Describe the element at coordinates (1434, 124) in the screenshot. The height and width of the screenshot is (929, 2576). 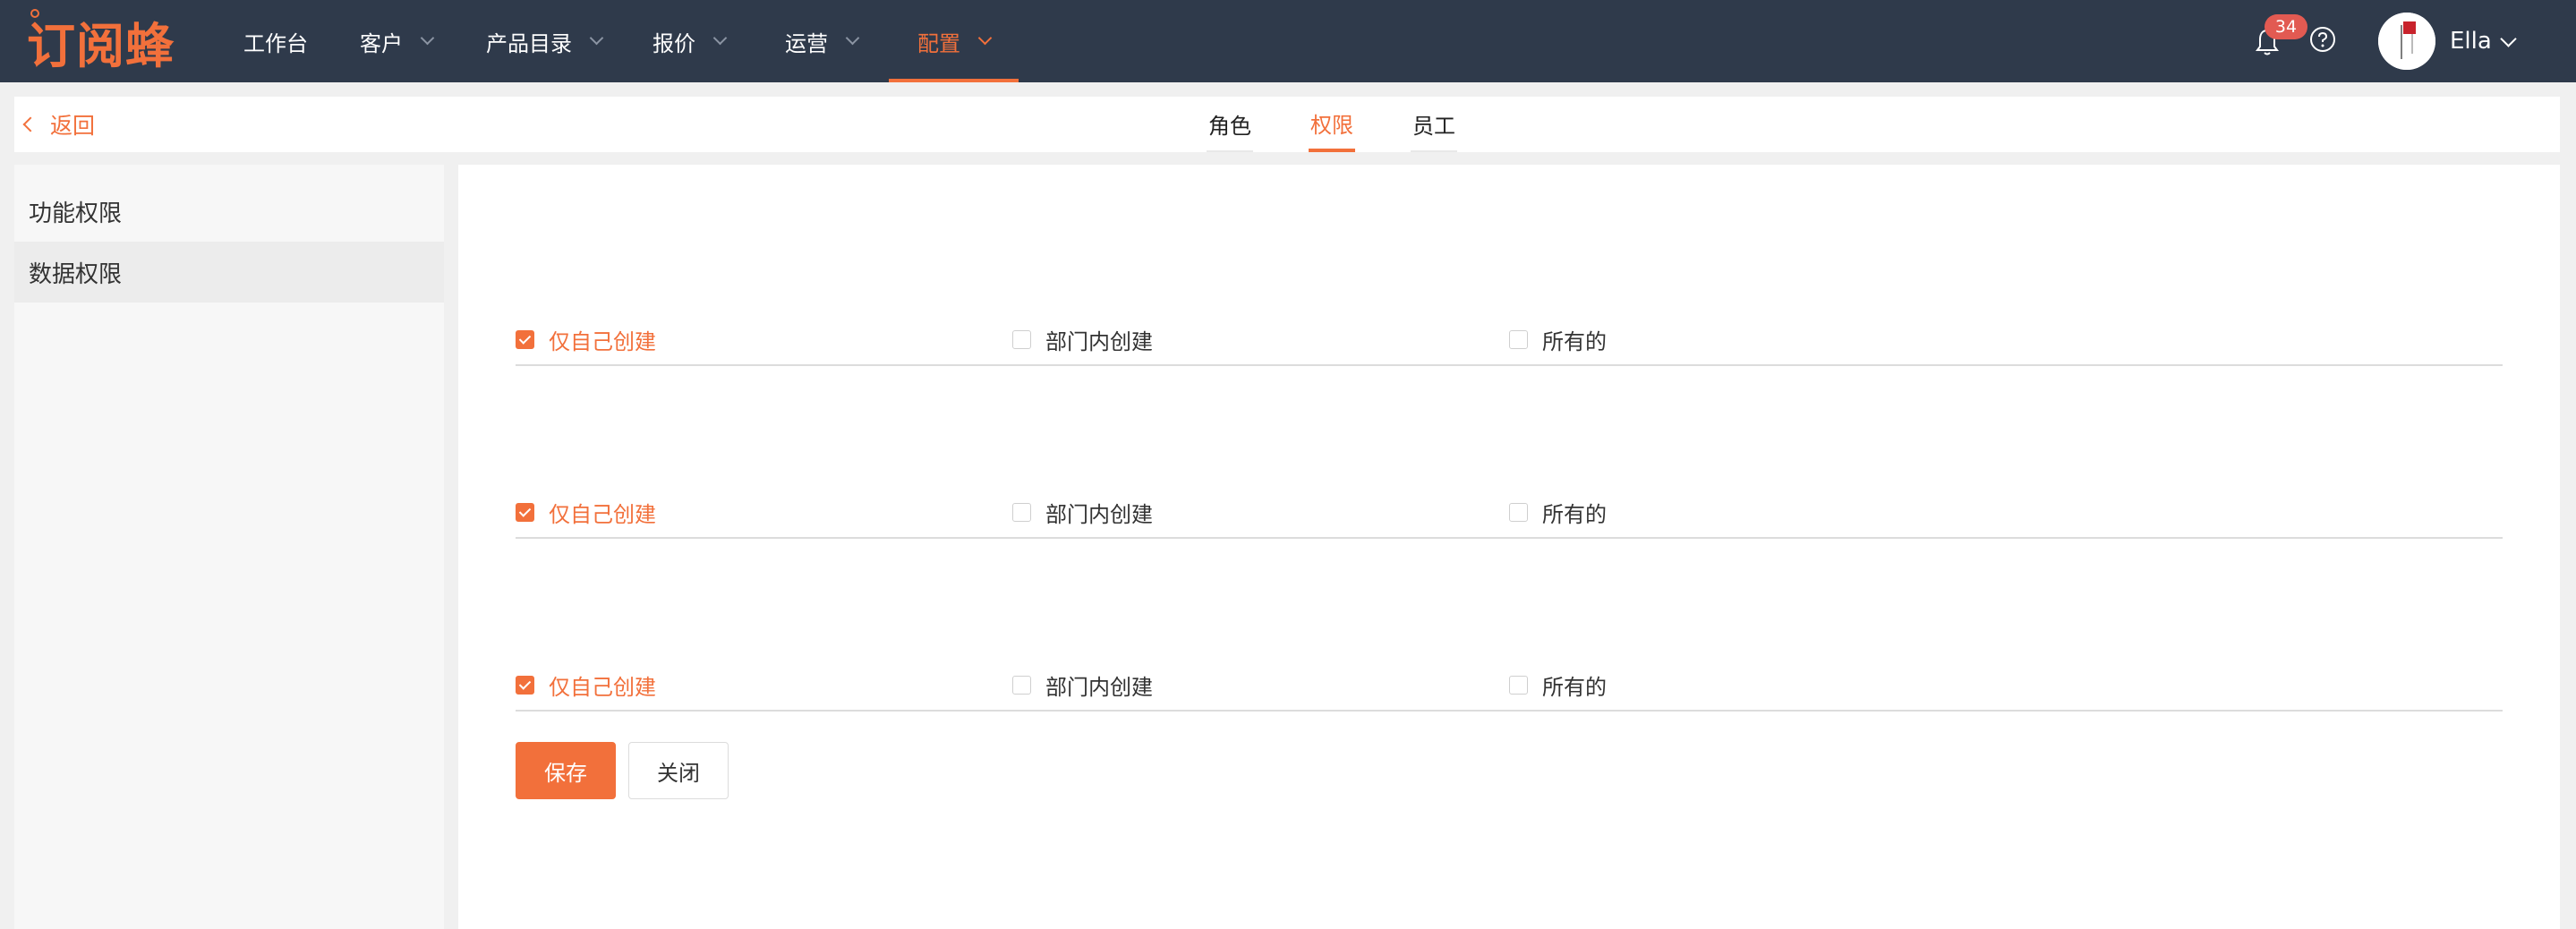
I see `tab-employees: 员工` at that location.